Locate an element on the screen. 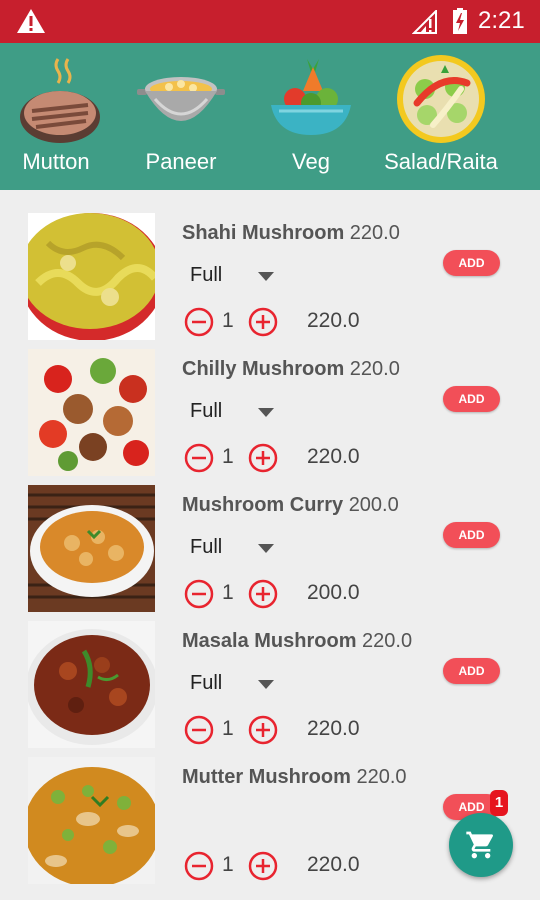  category-paneer: Paneer is located at coordinates (181, 116).